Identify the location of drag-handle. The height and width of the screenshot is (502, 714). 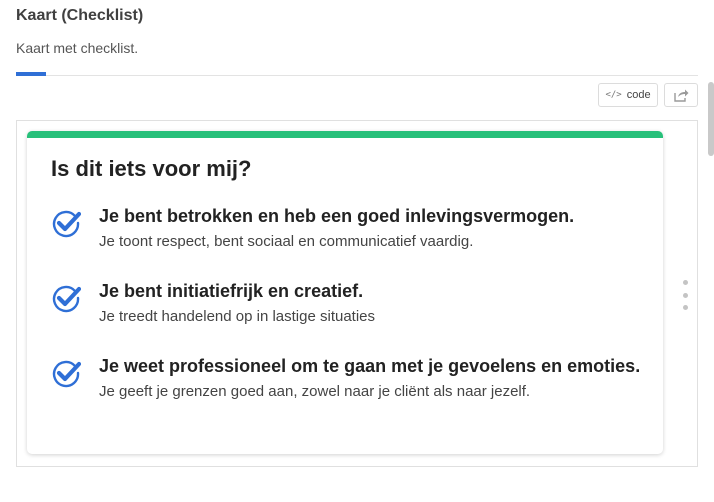
(685, 295).